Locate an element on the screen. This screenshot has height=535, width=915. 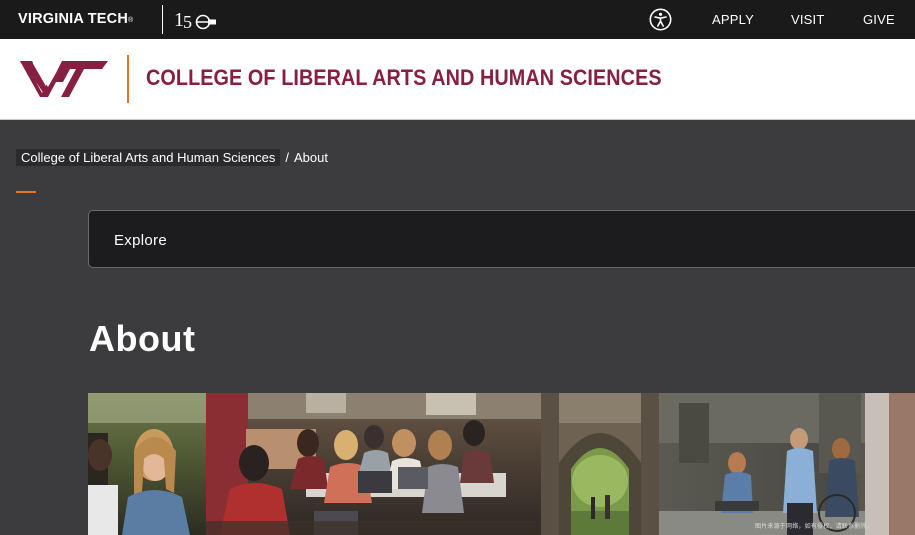
header-divider is located at coordinates (128, 79).